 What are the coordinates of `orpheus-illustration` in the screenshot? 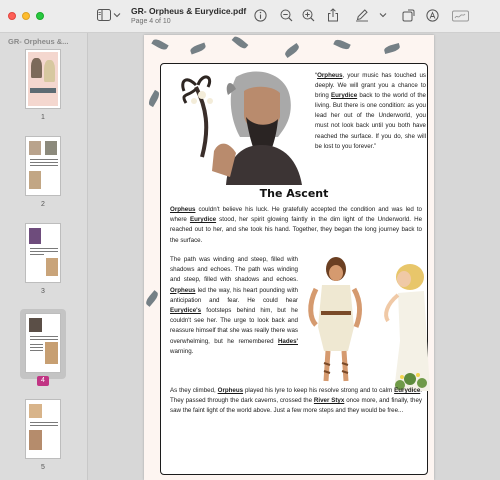 It's located at (335, 319).